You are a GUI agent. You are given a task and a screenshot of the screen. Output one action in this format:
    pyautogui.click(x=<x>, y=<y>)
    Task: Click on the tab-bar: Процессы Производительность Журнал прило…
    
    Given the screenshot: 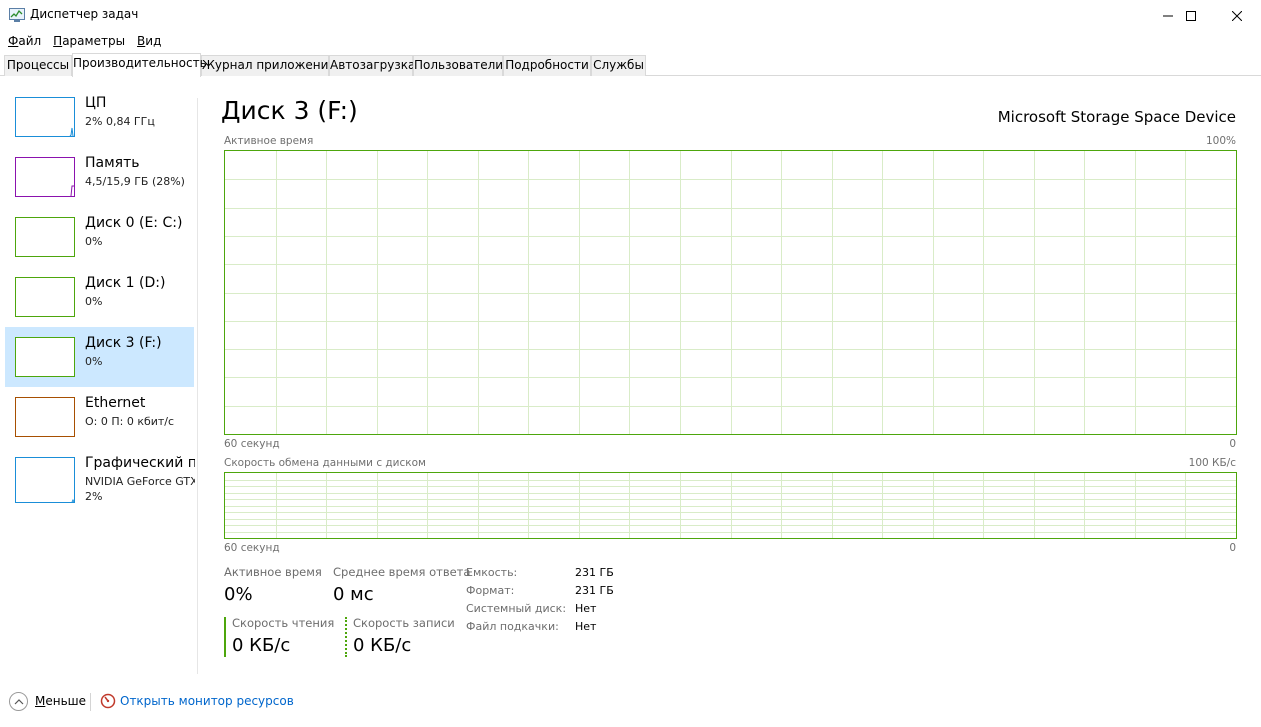 What is the action you would take?
    pyautogui.click(x=630, y=65)
    